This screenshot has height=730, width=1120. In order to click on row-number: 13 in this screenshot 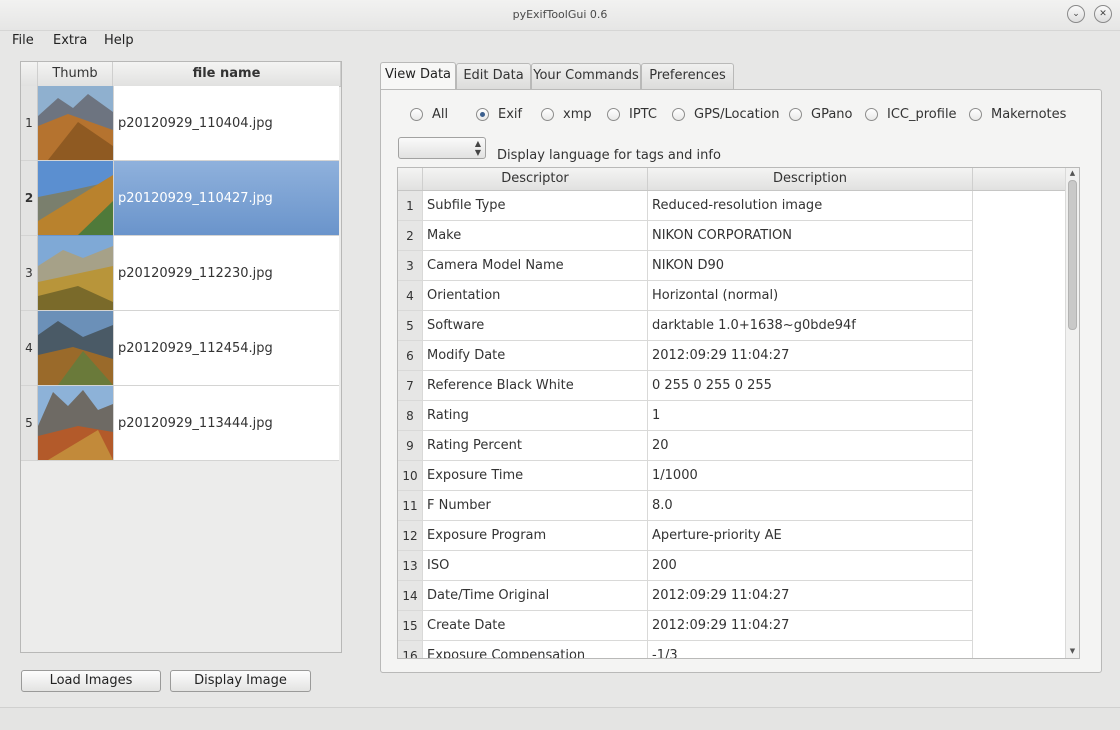, I will do `click(410, 566)`.